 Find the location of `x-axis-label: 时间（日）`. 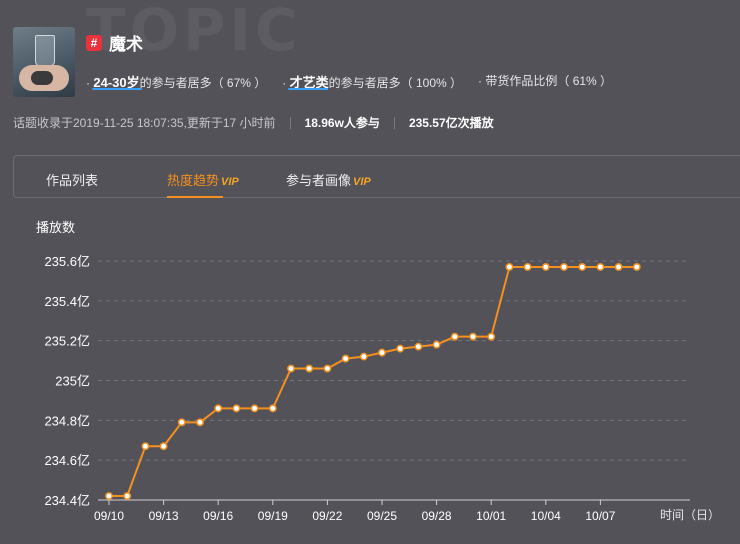

x-axis-label: 时间（日） is located at coordinates (690, 515).